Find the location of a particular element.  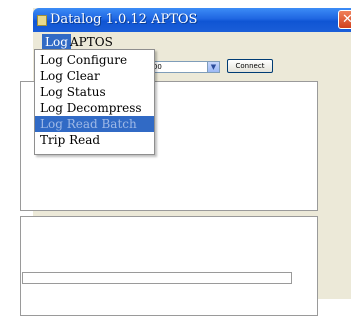

menu-item-log-status: Log Status is located at coordinates (94, 92).